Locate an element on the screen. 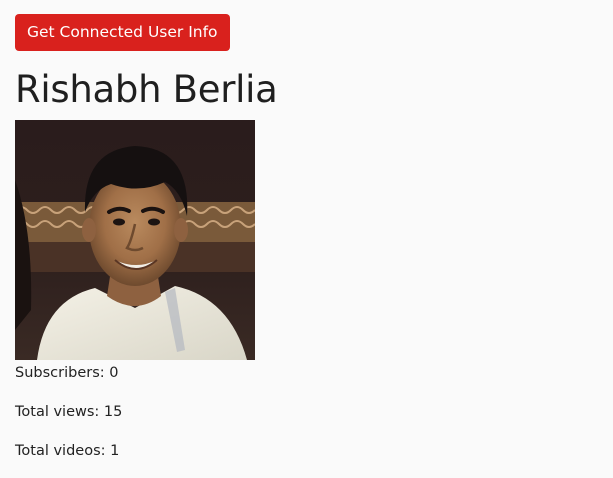 The height and width of the screenshot is (478, 613). total-views-count: Total views: 15 is located at coordinates (69, 412).